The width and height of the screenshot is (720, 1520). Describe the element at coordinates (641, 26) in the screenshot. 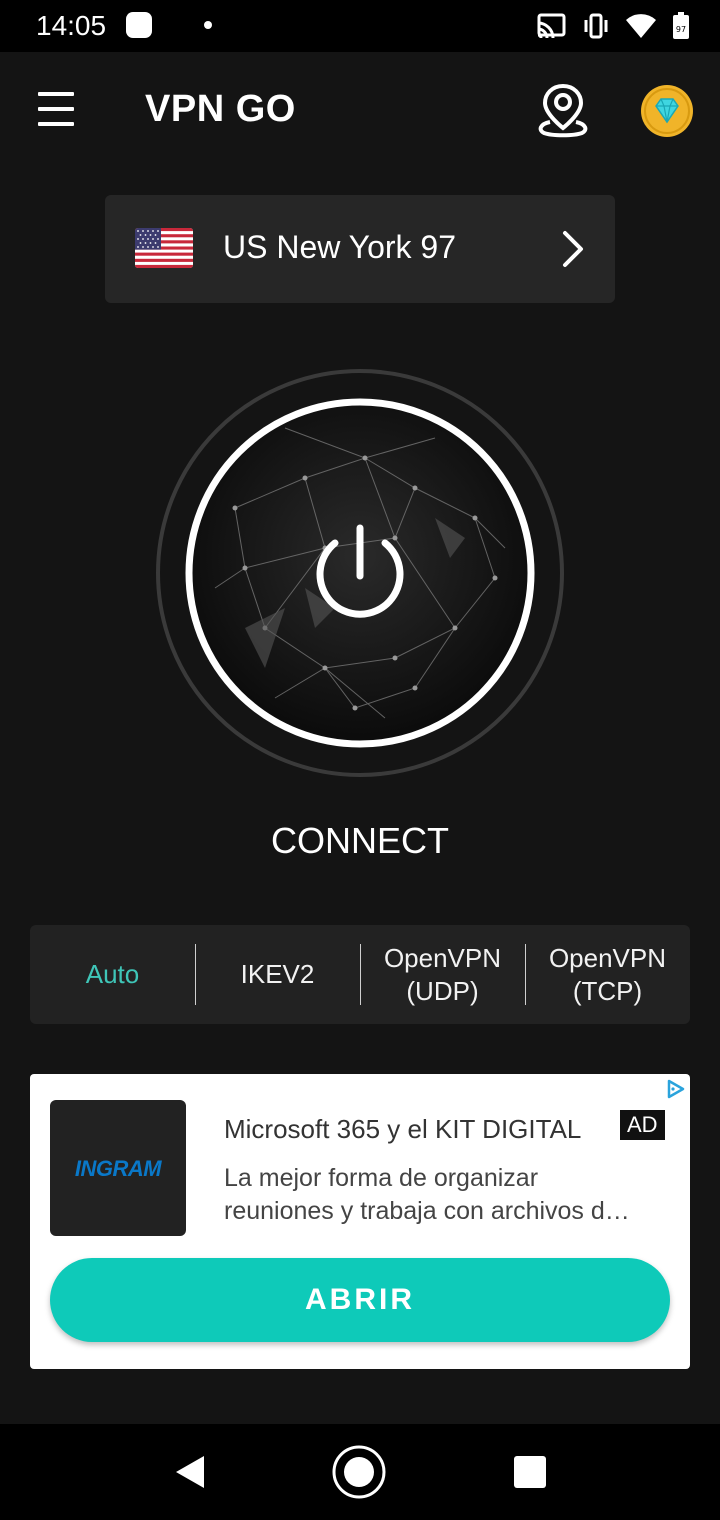

I see `wifi-icon` at that location.